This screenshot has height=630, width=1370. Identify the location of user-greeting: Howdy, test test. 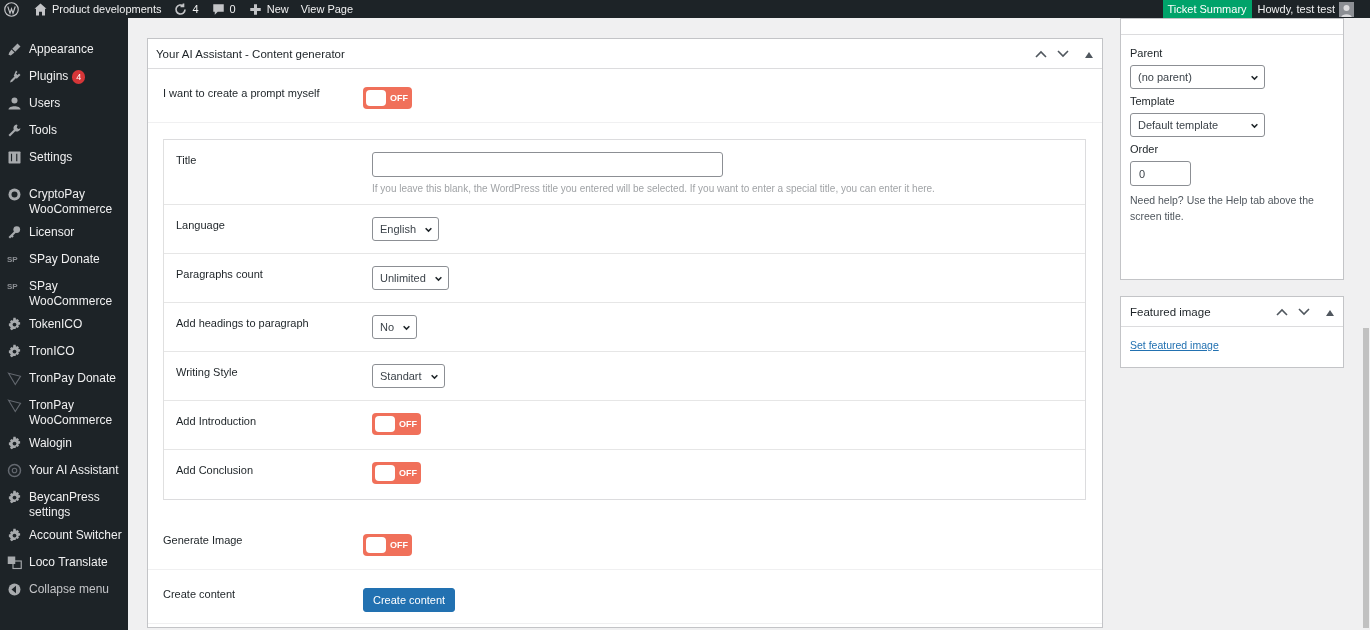
(1296, 9).